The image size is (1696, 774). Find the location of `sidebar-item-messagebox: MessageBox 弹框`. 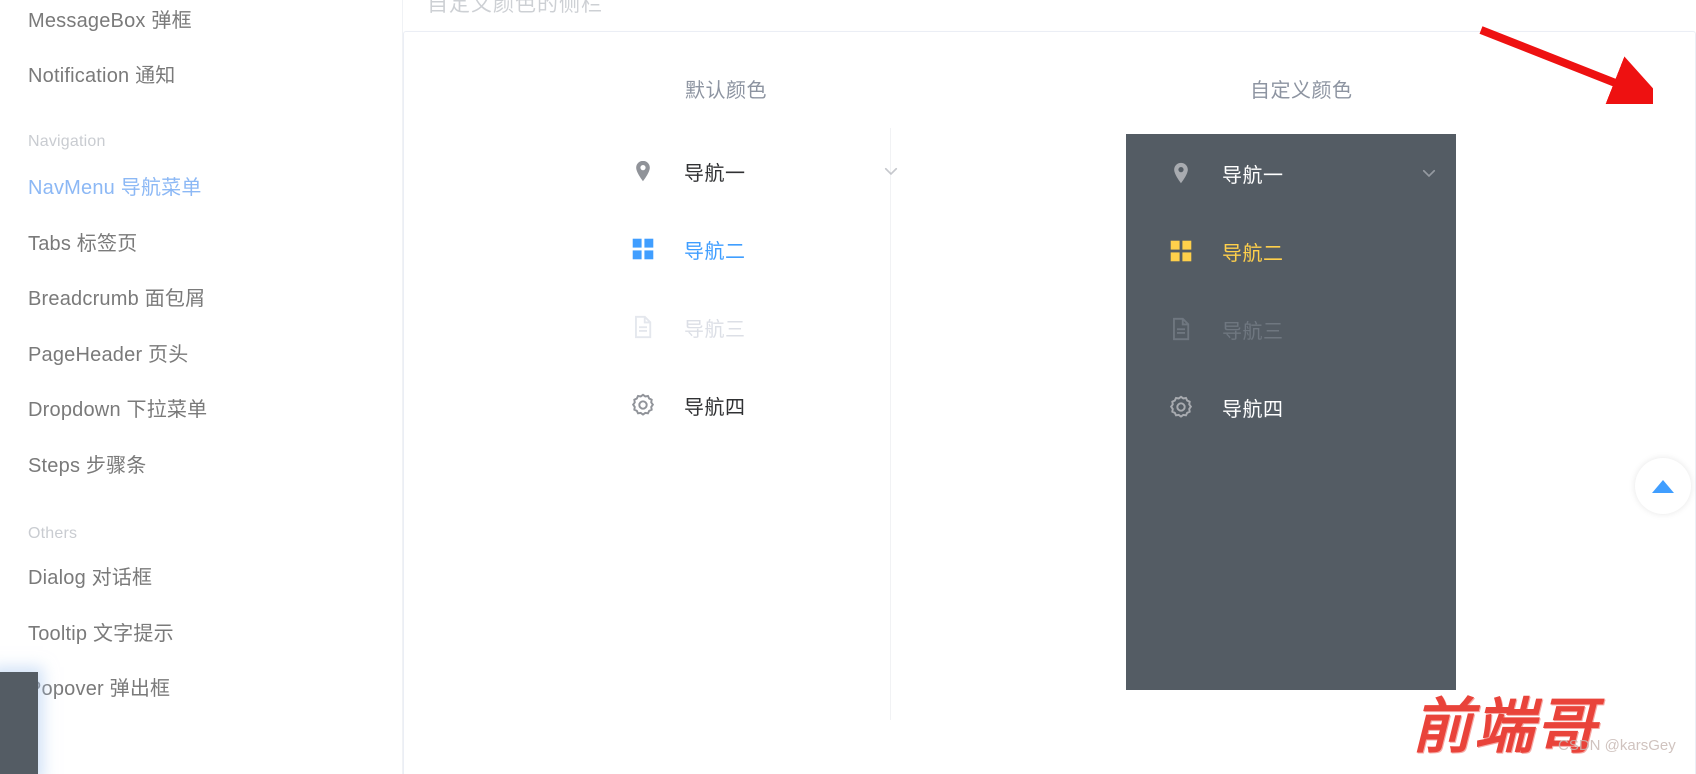

sidebar-item-messagebox: MessageBox 弹框 is located at coordinates (110, 21).